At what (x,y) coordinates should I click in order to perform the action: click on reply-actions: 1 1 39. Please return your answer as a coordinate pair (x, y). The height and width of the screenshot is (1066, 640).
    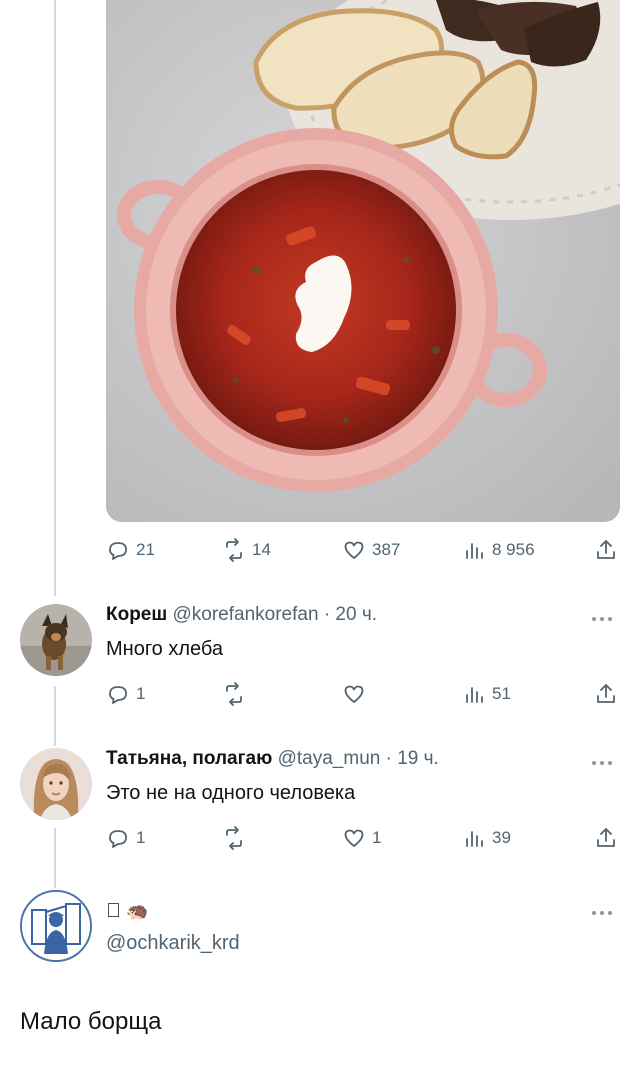
    Looking at the image, I should click on (363, 838).